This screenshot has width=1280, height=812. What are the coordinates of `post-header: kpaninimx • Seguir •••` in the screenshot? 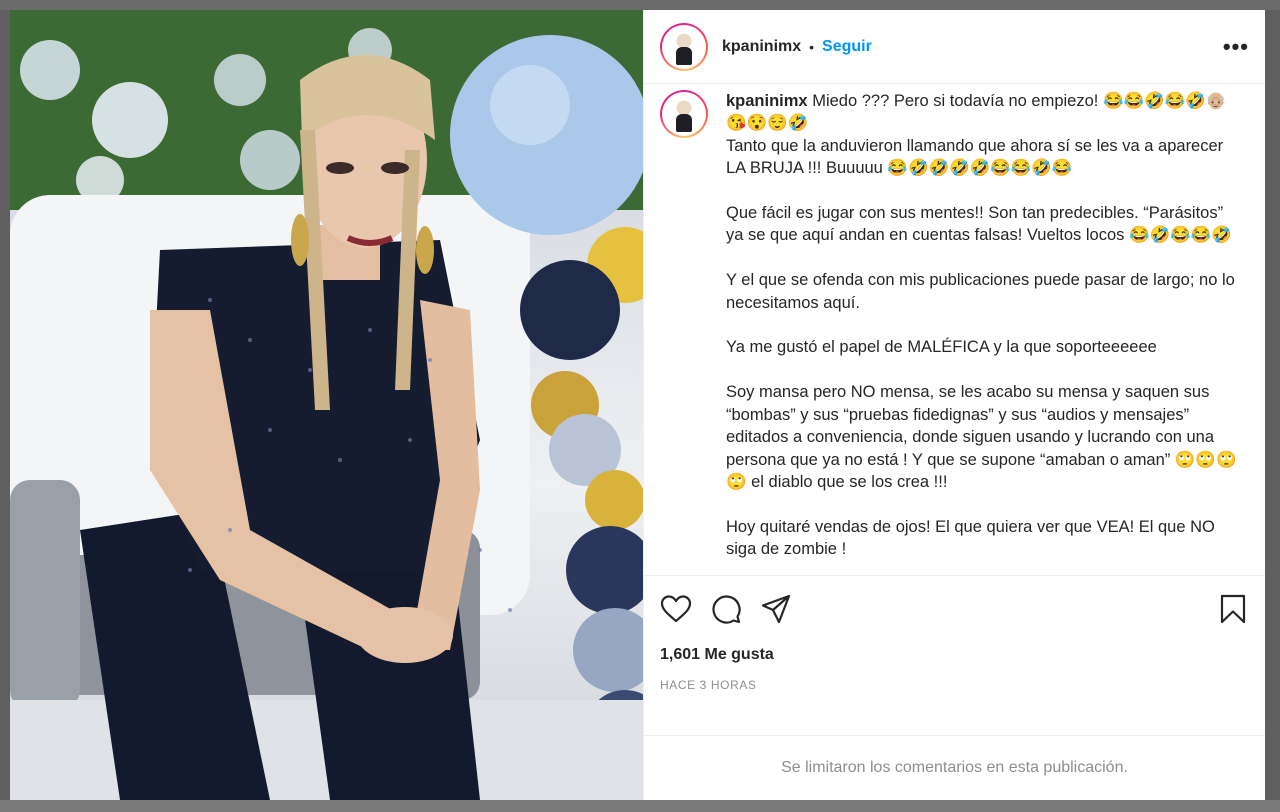 It's located at (954, 47).